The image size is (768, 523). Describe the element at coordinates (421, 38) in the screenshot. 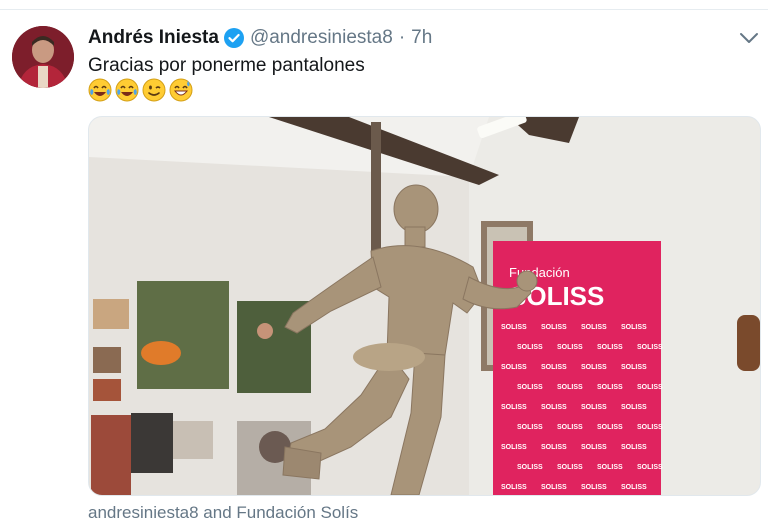

I see `tweet-timestamp: 7h` at that location.